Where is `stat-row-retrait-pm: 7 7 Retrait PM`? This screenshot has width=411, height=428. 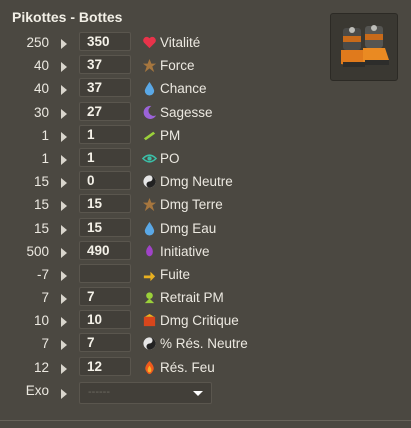
stat-row-retrait-pm: 7 7 Retrait PM is located at coordinates (165, 297).